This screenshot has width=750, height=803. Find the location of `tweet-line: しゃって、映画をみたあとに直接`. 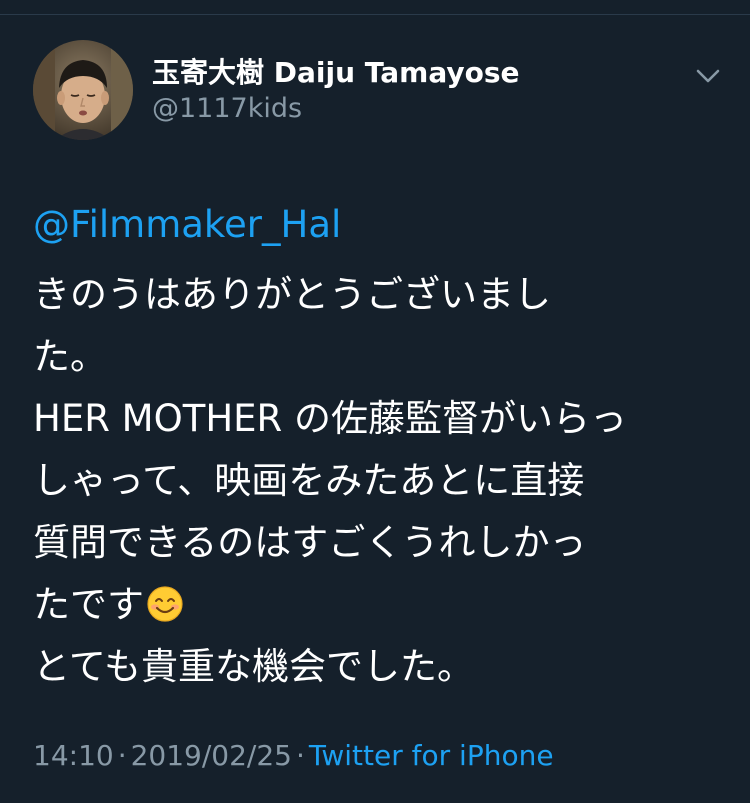

tweet-line: しゃって、映画をみたあとに直接 is located at coordinates (309, 480).